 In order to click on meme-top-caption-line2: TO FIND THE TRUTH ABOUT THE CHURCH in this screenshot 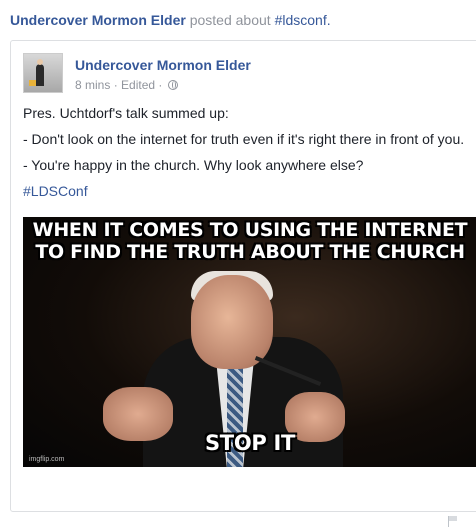, I will do `click(250, 252)`.